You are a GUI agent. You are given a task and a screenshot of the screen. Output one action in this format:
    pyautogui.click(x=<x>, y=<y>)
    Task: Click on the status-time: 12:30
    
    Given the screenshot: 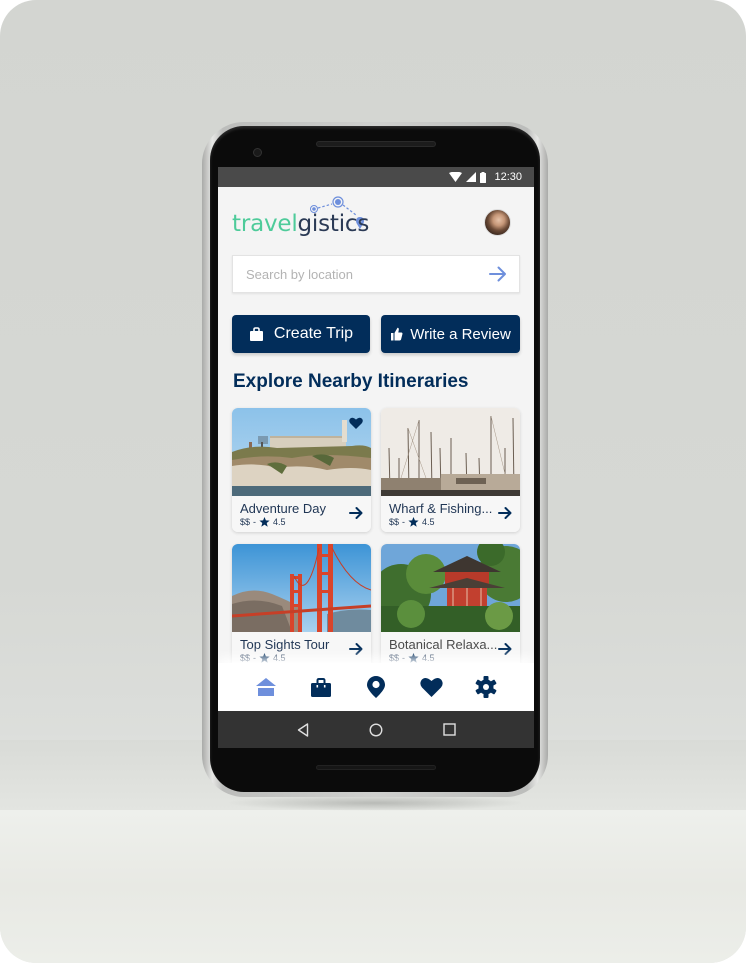 What is the action you would take?
    pyautogui.click(x=508, y=177)
    